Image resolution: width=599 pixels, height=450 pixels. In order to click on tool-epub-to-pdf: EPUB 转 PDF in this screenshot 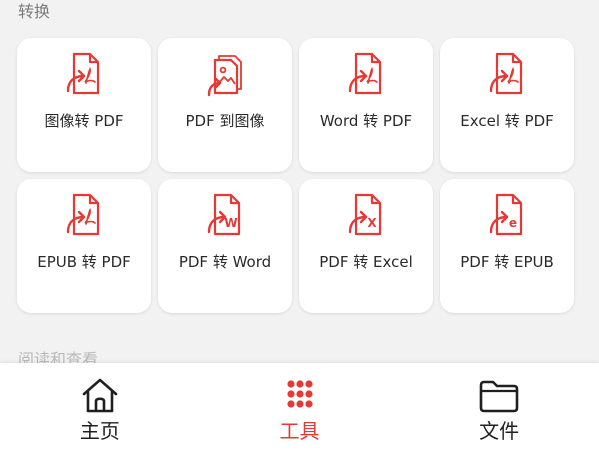, I will do `click(84, 246)`.